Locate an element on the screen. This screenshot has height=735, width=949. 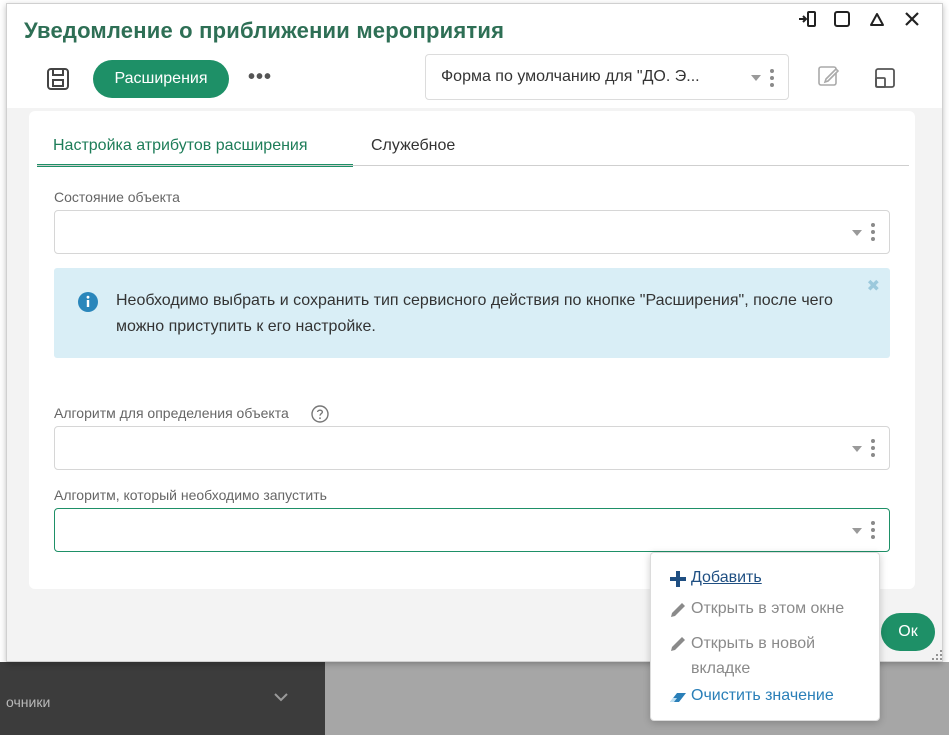
detect-algorithm-label: Алгоритм для определения объекта is located at coordinates (171, 413).